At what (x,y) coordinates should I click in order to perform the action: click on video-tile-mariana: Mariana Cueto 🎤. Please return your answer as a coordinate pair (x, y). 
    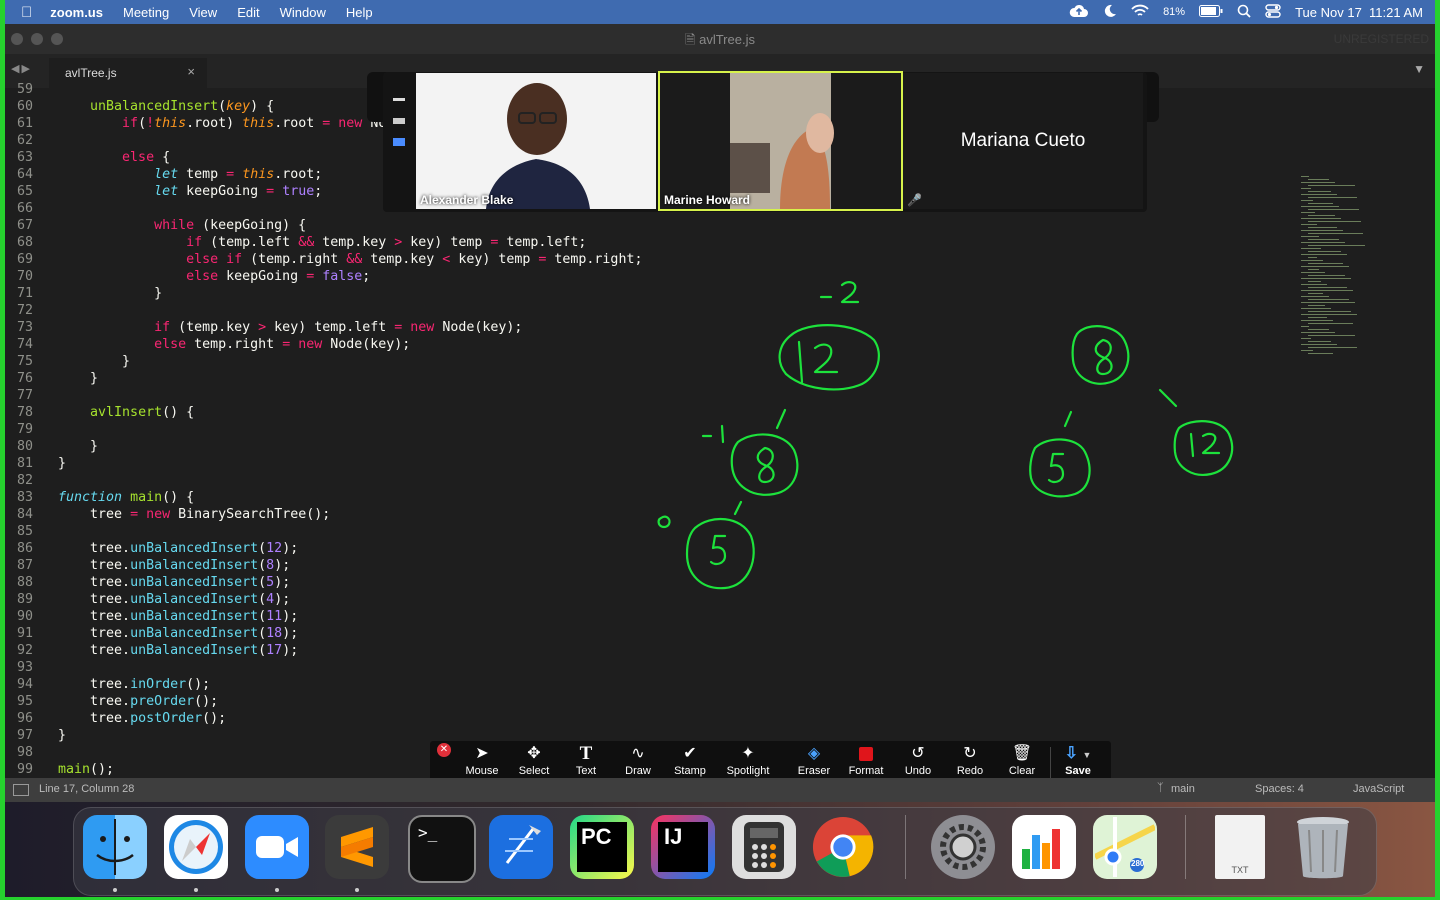
    Looking at the image, I should click on (1023, 141).